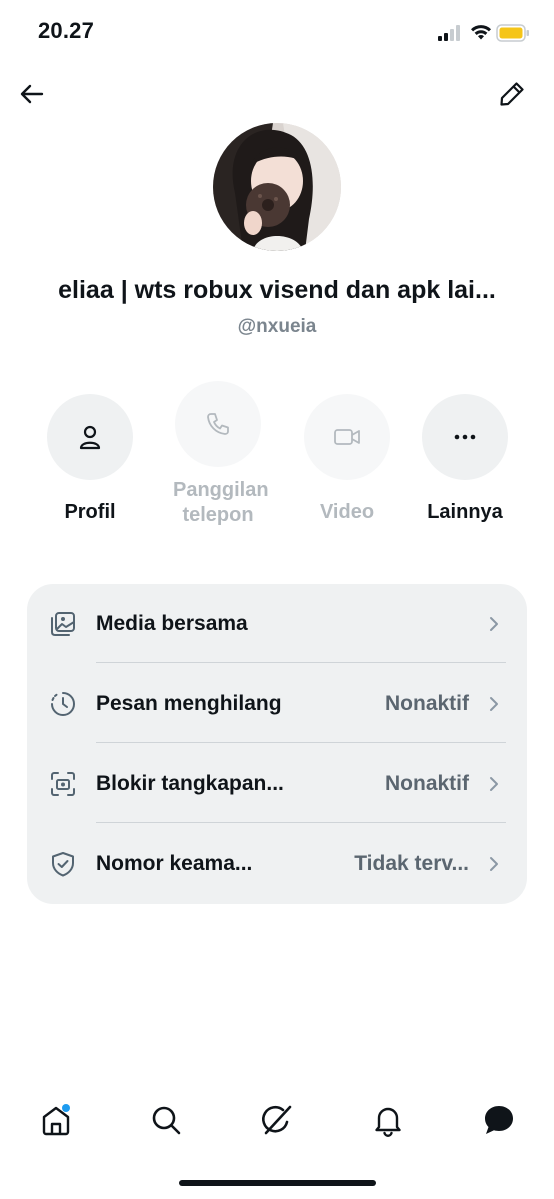  I want to click on call-action: Panggilan telepon, so click(221, 454).